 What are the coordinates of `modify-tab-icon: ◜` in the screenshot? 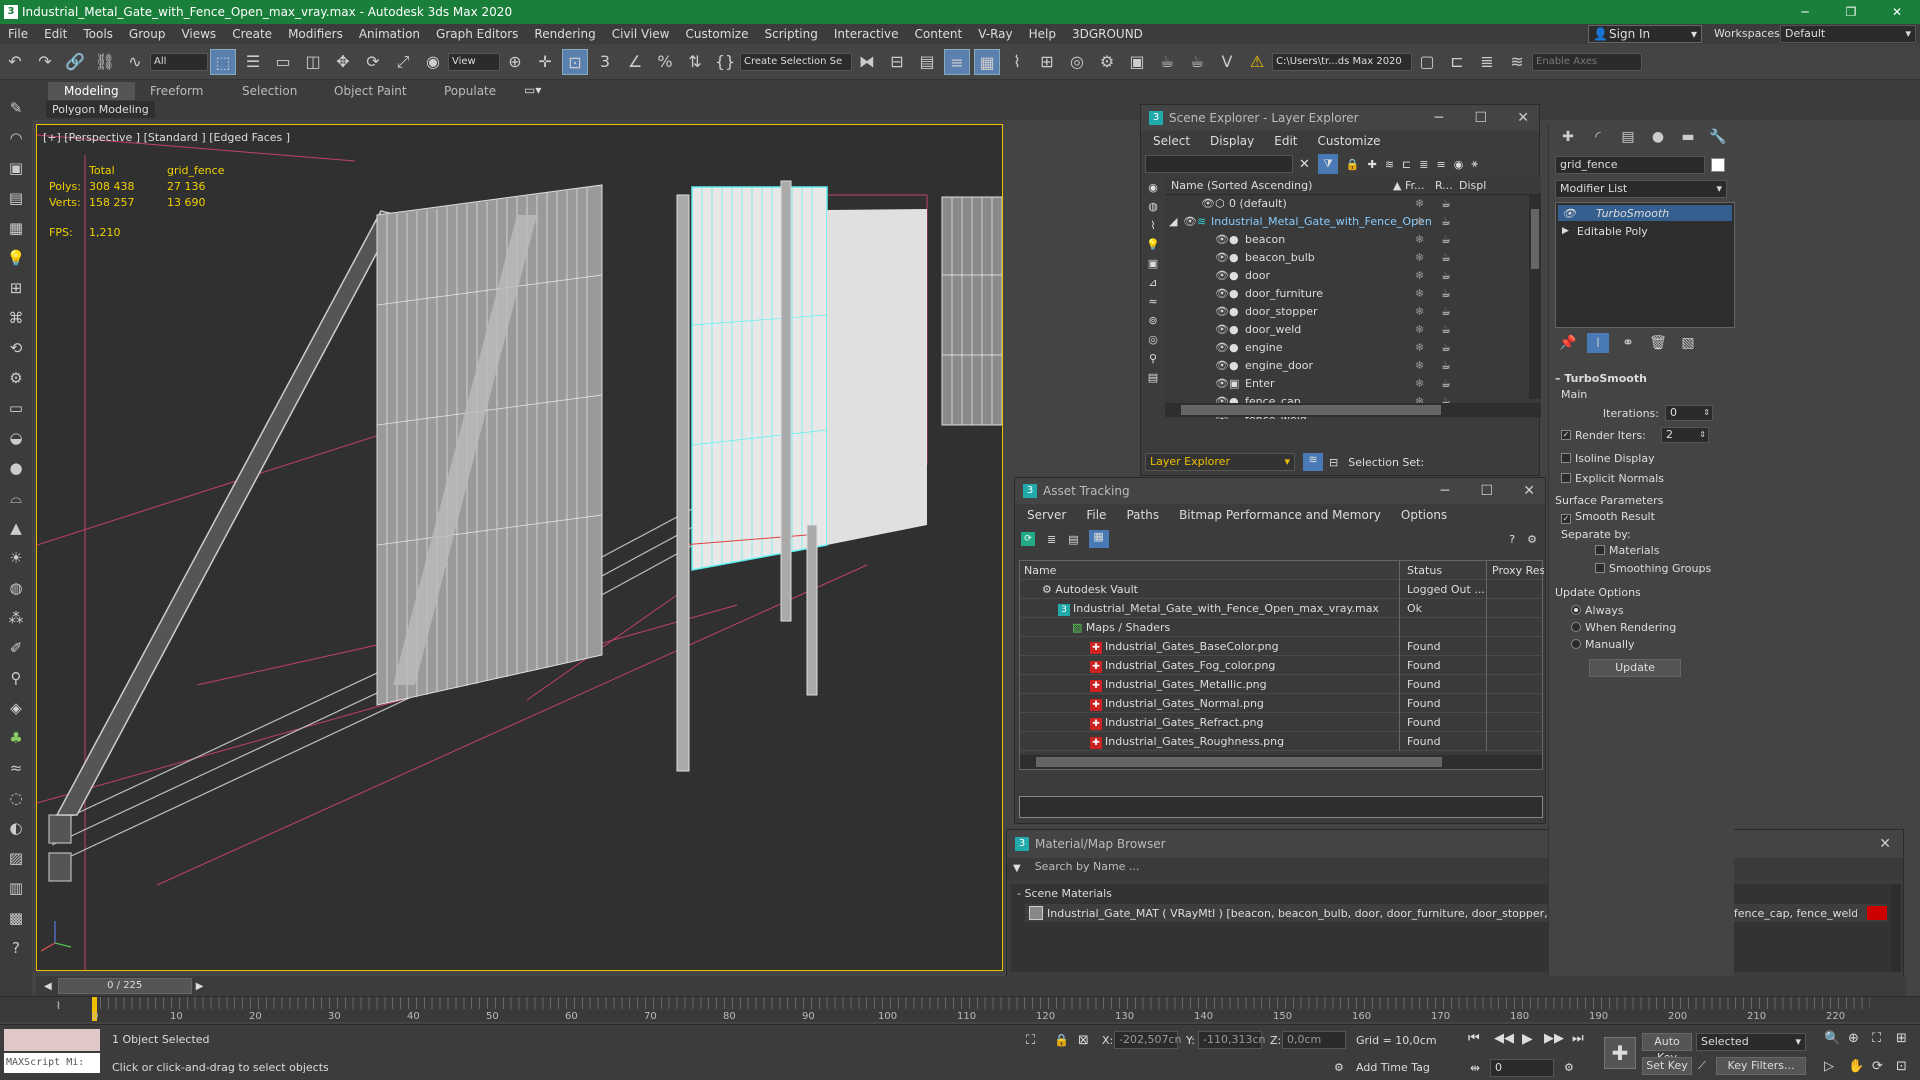 It's located at (1598, 137).